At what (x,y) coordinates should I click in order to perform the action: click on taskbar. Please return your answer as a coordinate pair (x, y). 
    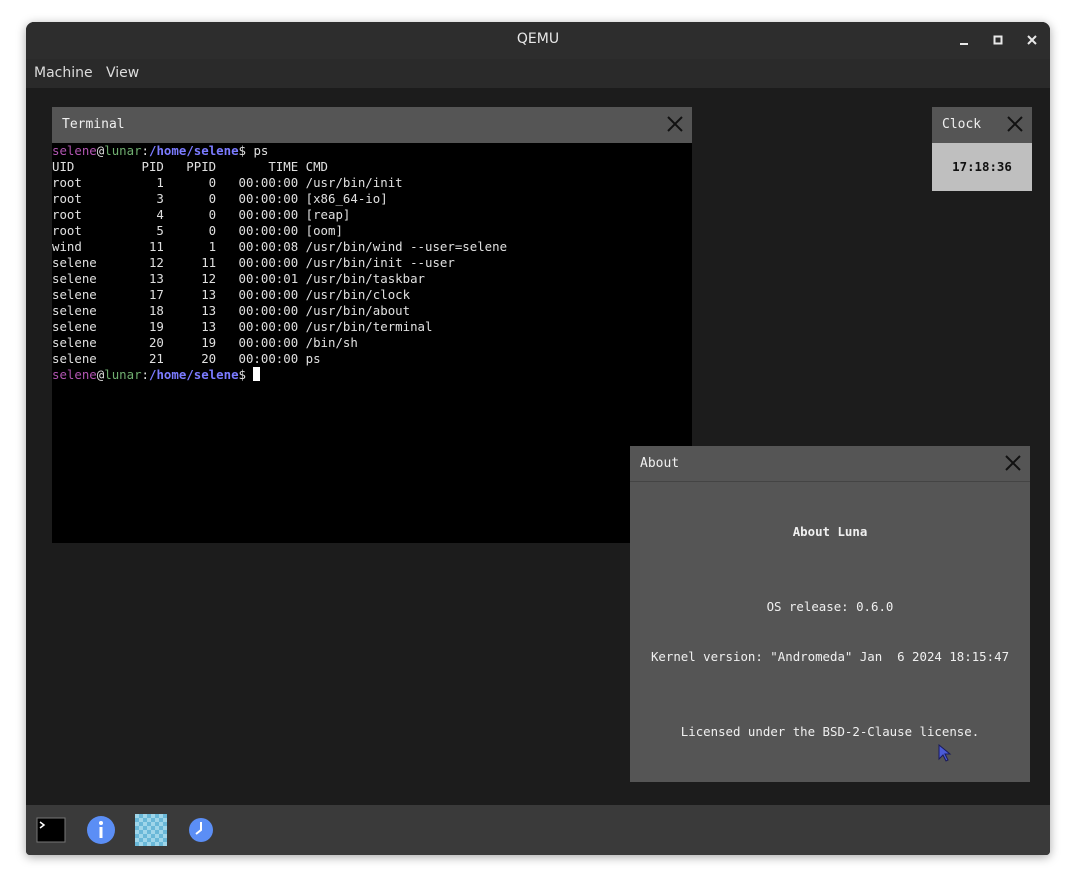
    Looking at the image, I should click on (538, 830).